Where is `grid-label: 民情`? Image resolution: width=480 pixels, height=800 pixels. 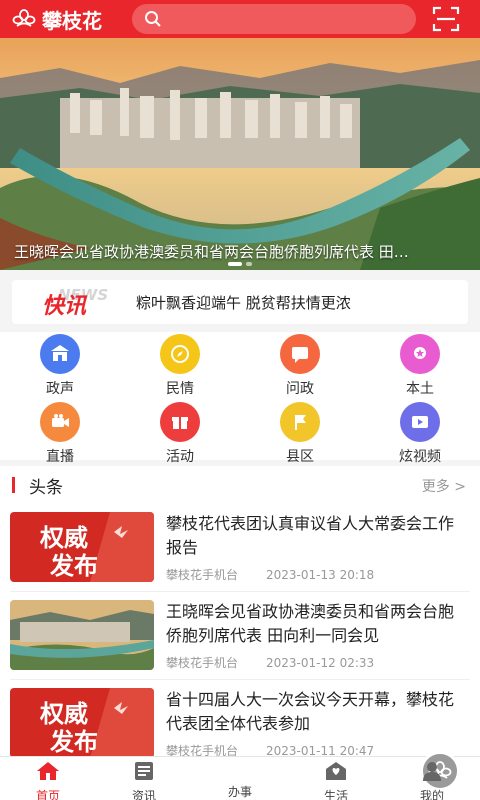 grid-label: 民情 is located at coordinates (180, 389).